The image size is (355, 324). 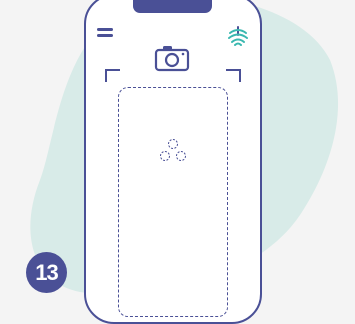 I want to click on phone-notch, so click(x=172, y=6).